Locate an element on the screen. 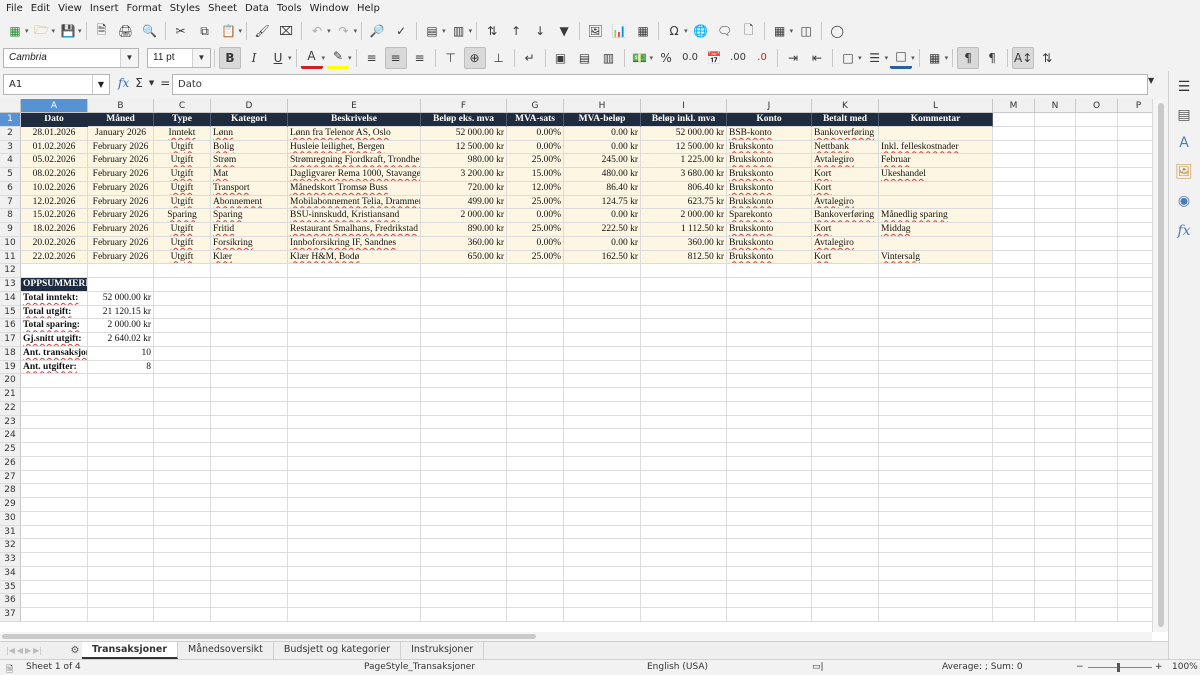  table-cell: 15.00% is located at coordinates (535, 175).